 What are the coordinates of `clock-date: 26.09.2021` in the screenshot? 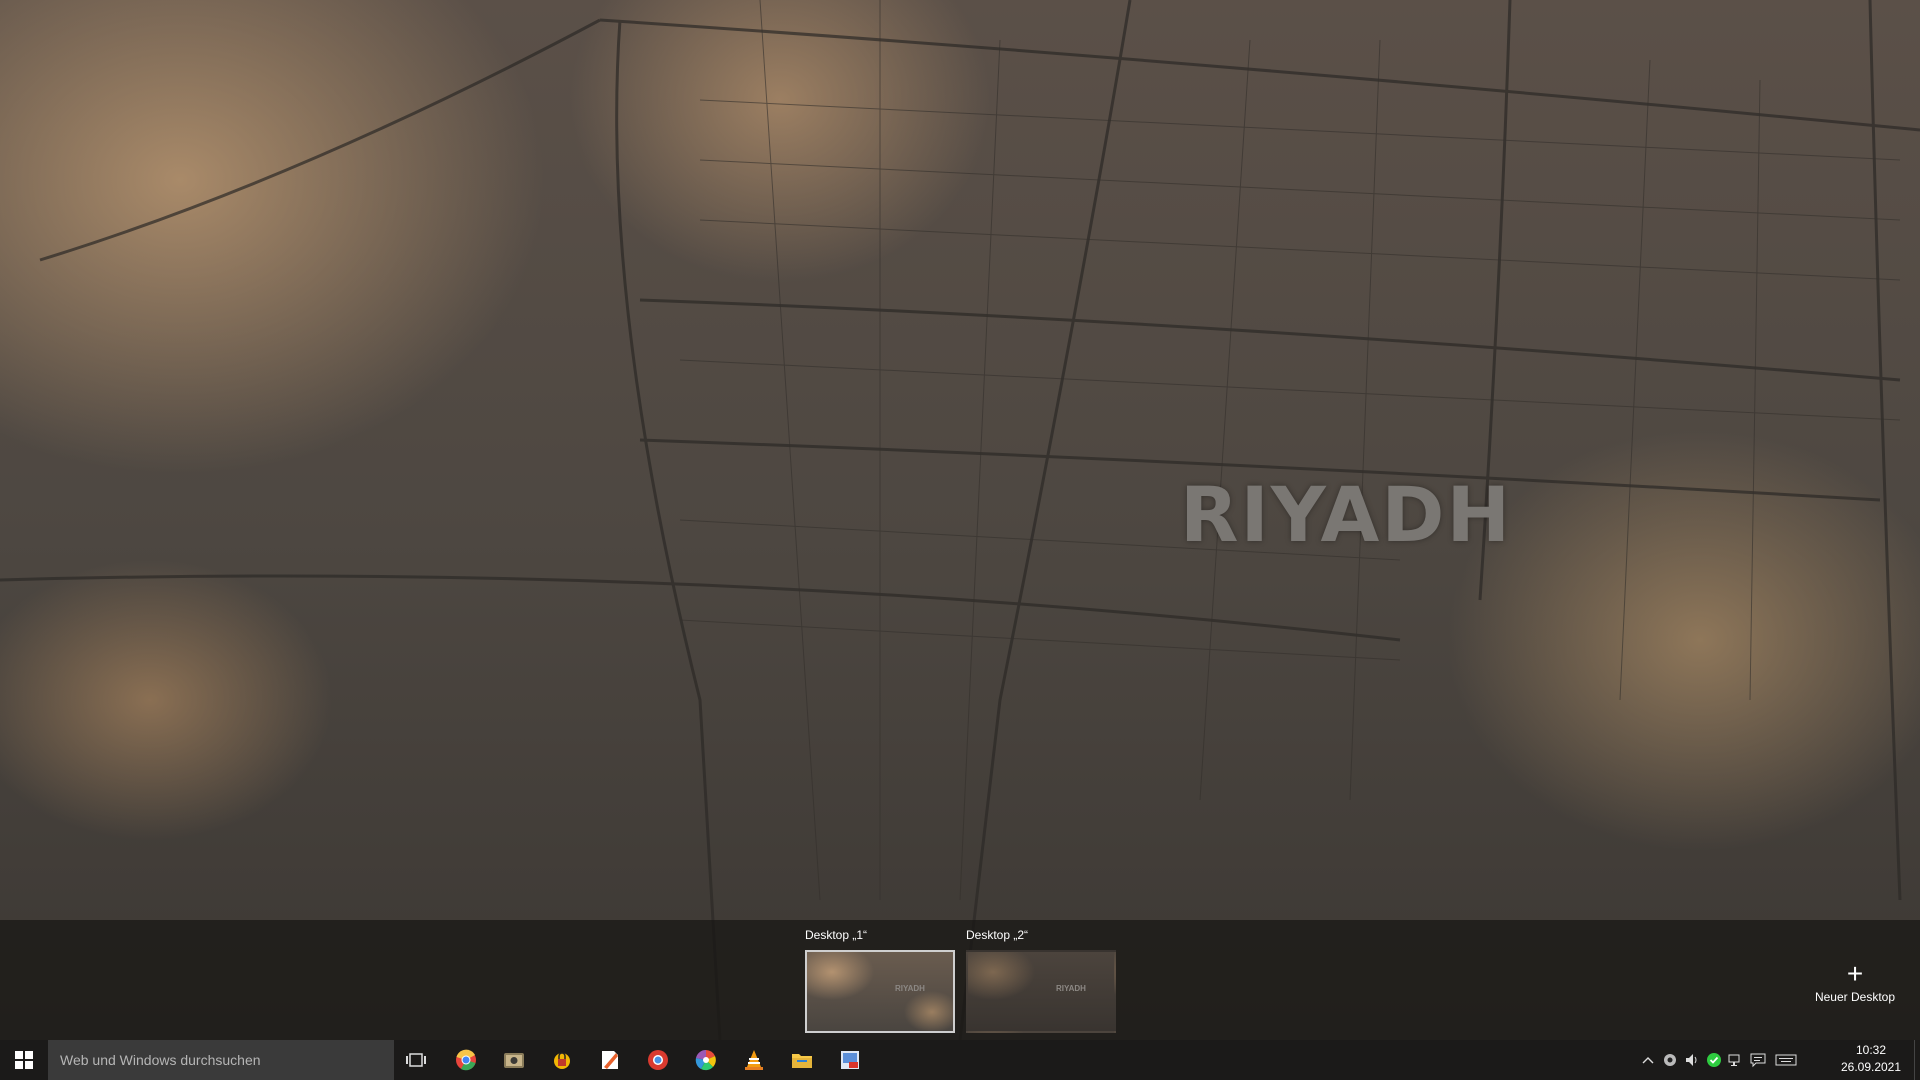 It's located at (1871, 1067).